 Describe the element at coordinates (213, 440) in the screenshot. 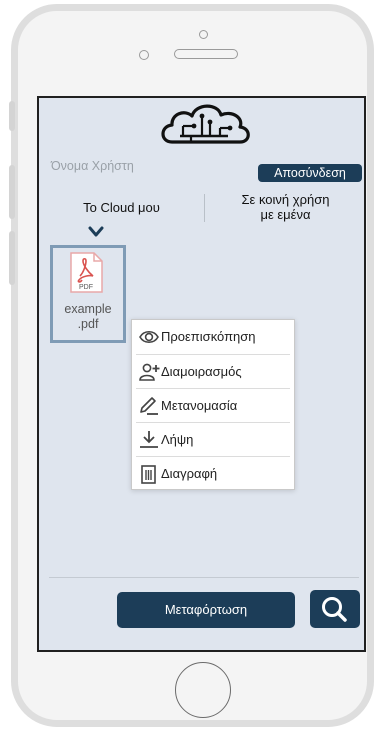

I see `menu-item-download: Λήψη` at that location.